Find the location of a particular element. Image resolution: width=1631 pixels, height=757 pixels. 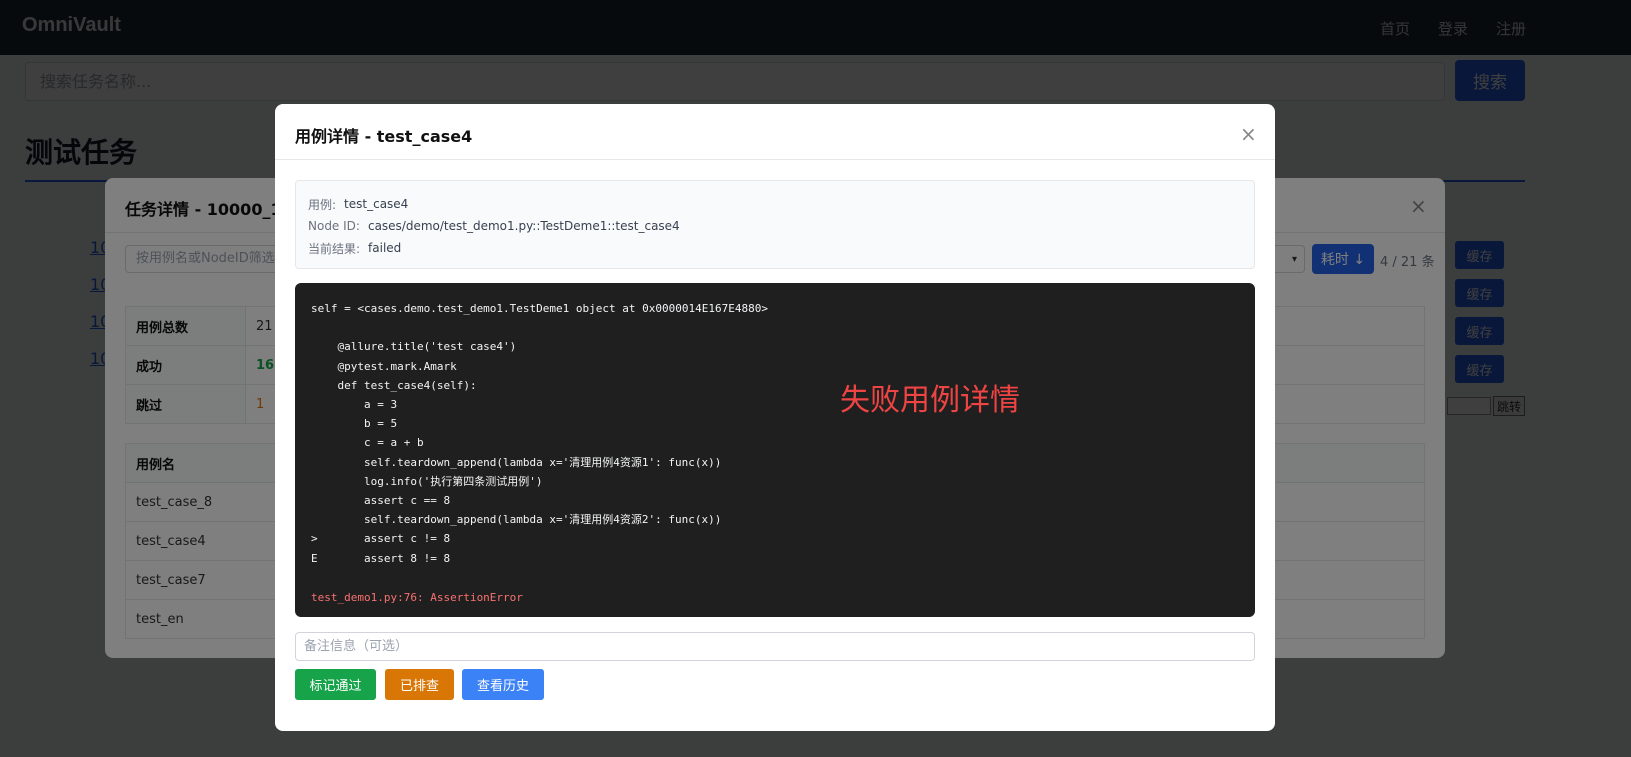

info-key: Node ID: is located at coordinates (334, 226).